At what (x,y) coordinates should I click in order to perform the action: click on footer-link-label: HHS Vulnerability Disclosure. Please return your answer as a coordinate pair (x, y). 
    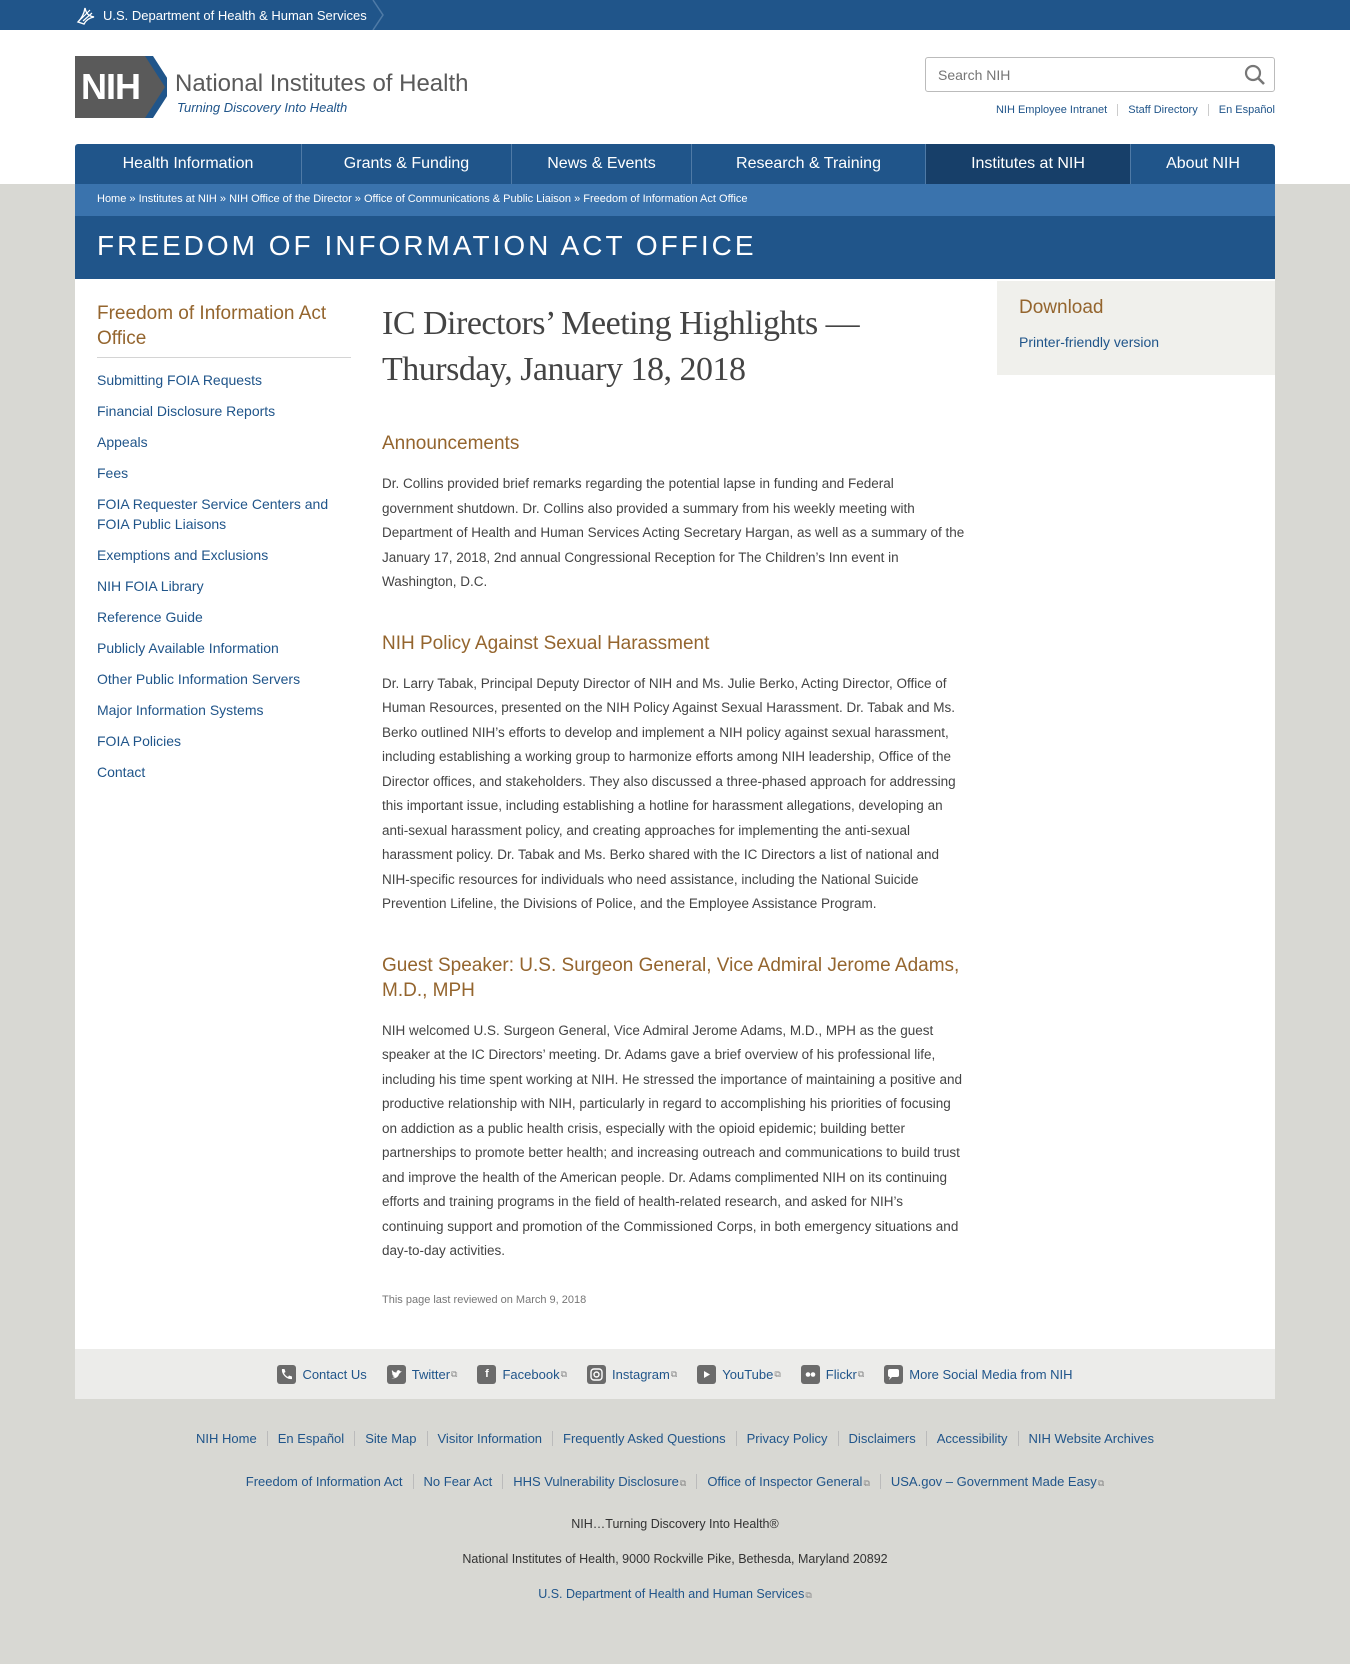
    Looking at the image, I should click on (596, 1481).